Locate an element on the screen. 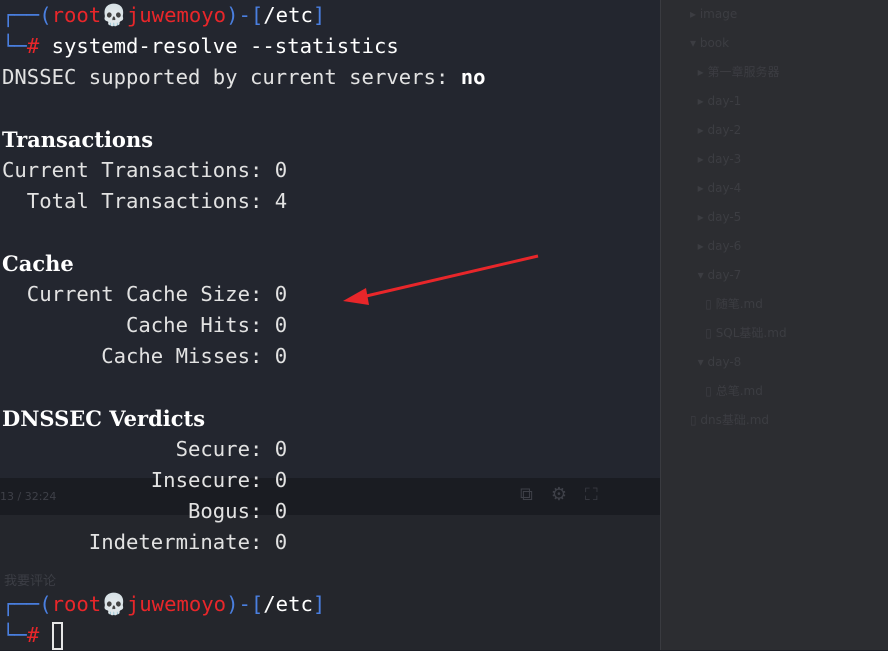 Image resolution: width=888 pixels, height=651 pixels. tree-item: ▸ day-5 is located at coordinates (716, 217).